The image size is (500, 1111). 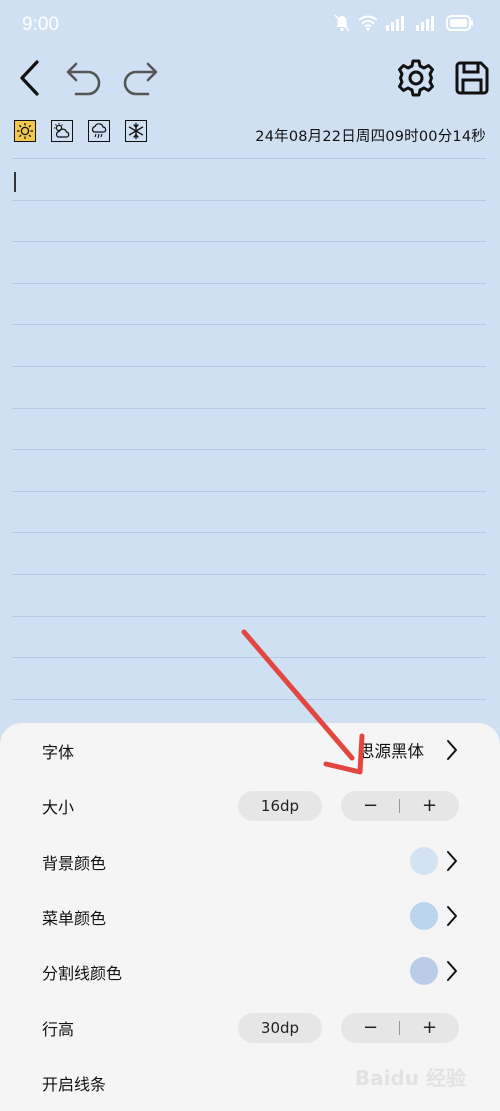 I want to click on status-time: 9:00, so click(x=40, y=24).